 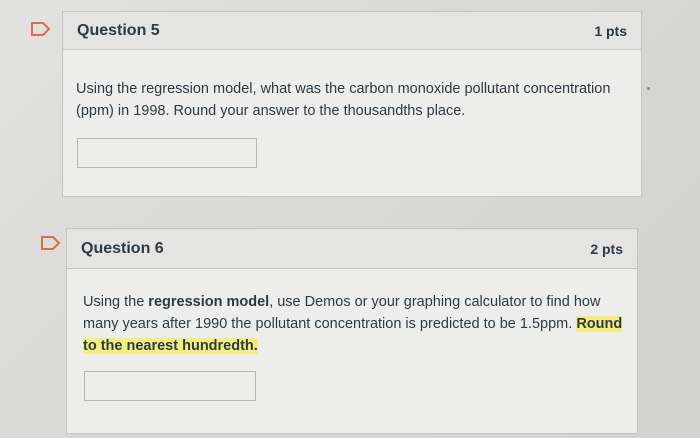 I want to click on question-points: 1 pts, so click(x=610, y=30).